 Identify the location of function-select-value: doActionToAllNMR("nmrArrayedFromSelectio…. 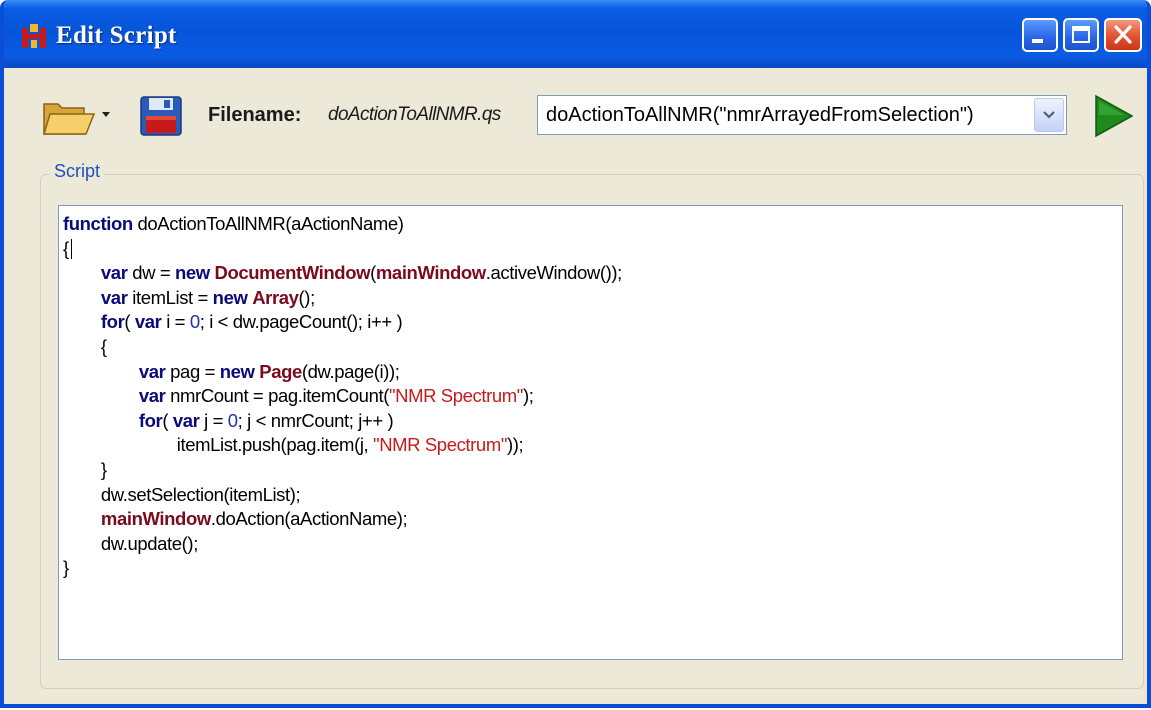
(760, 115).